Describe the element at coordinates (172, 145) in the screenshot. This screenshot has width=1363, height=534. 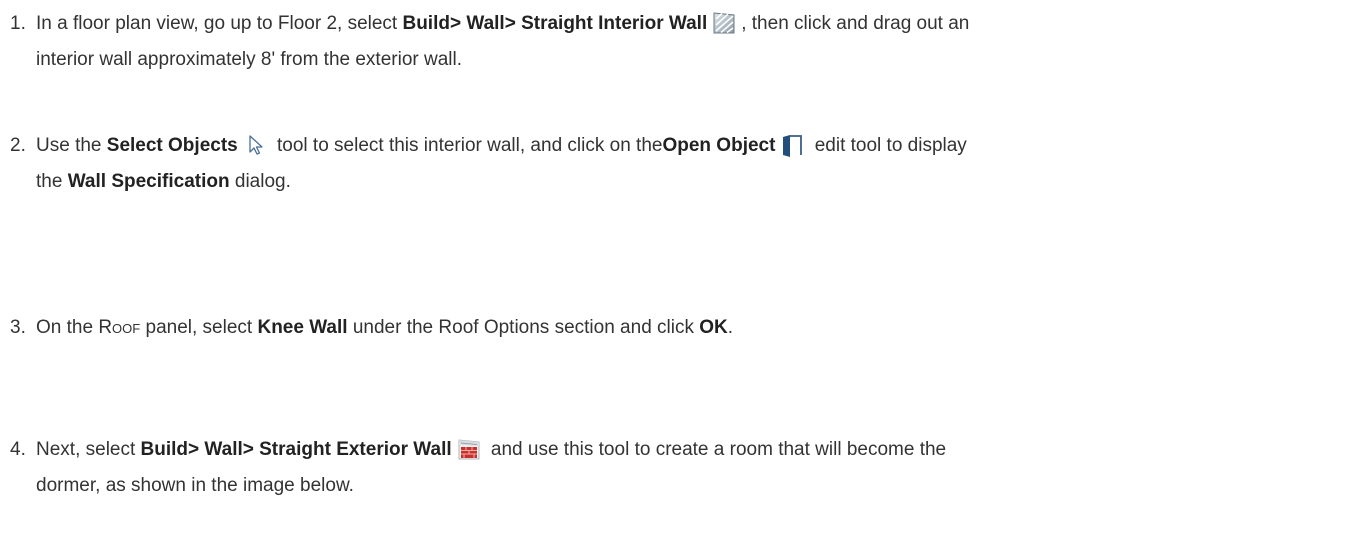
I see `tool-name: Select Objects` at that location.